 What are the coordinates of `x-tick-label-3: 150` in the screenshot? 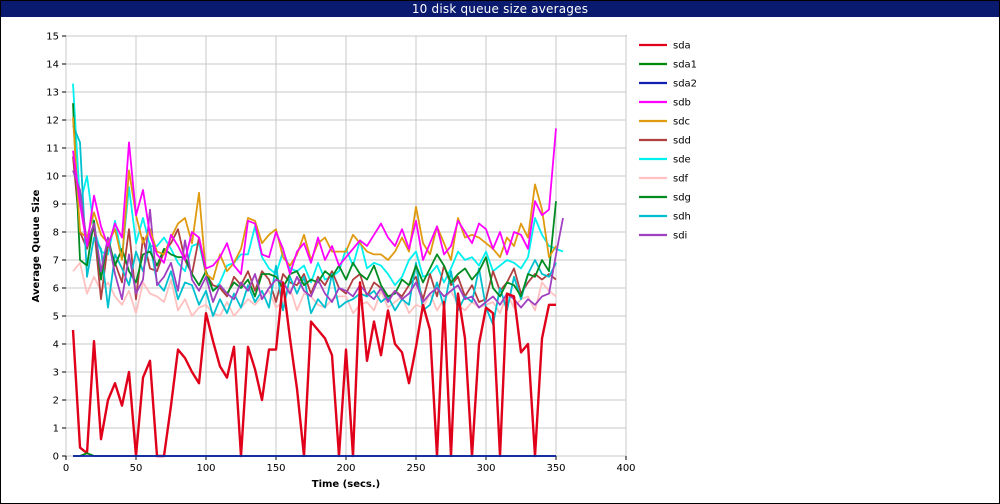 It's located at (275, 468).